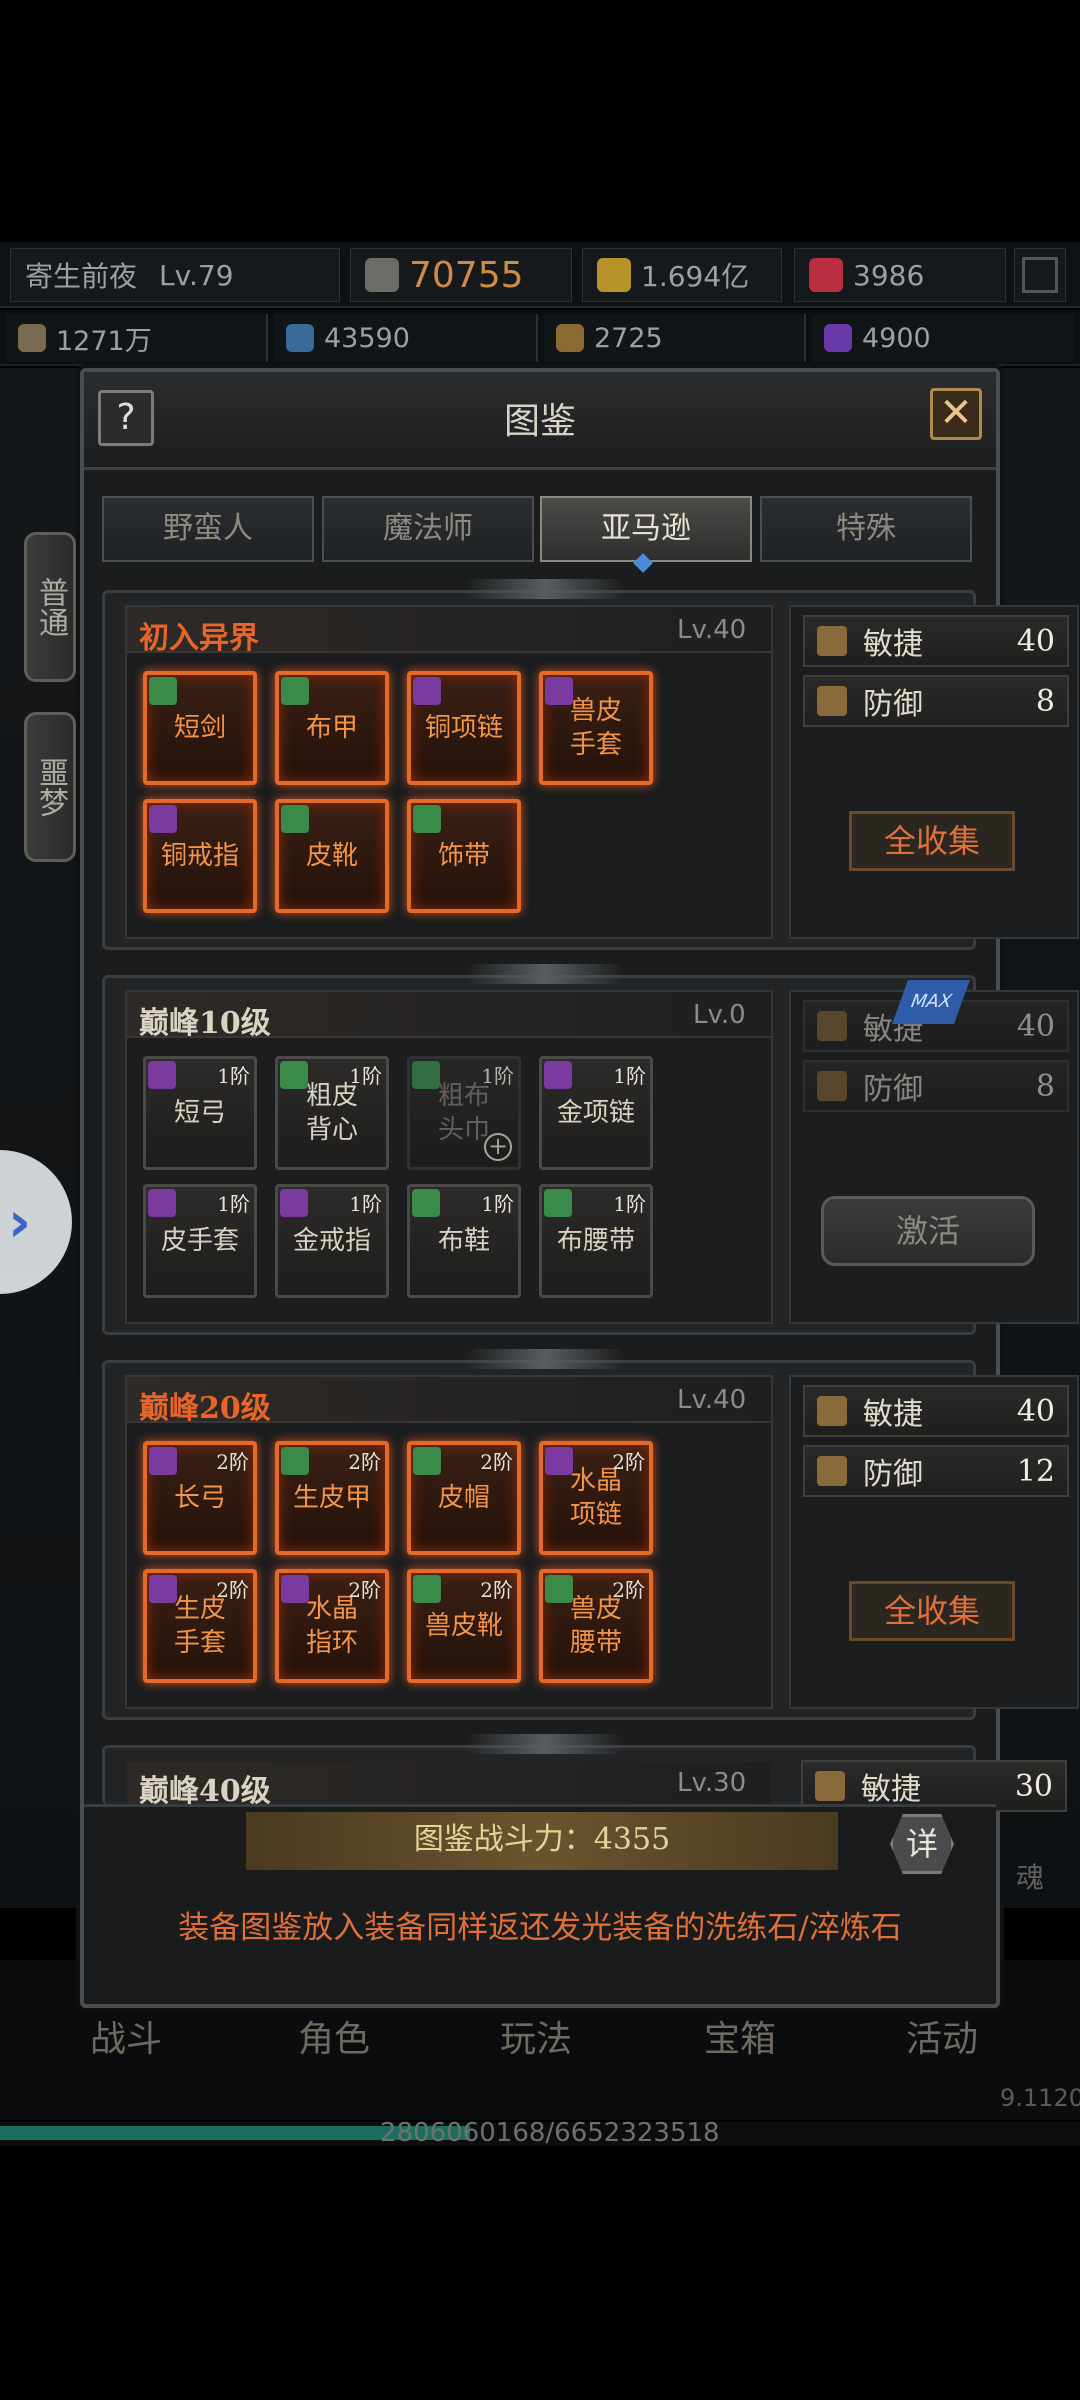 This screenshot has height=2400, width=1080. I want to click on equip-slot: 短剑, so click(200, 728).